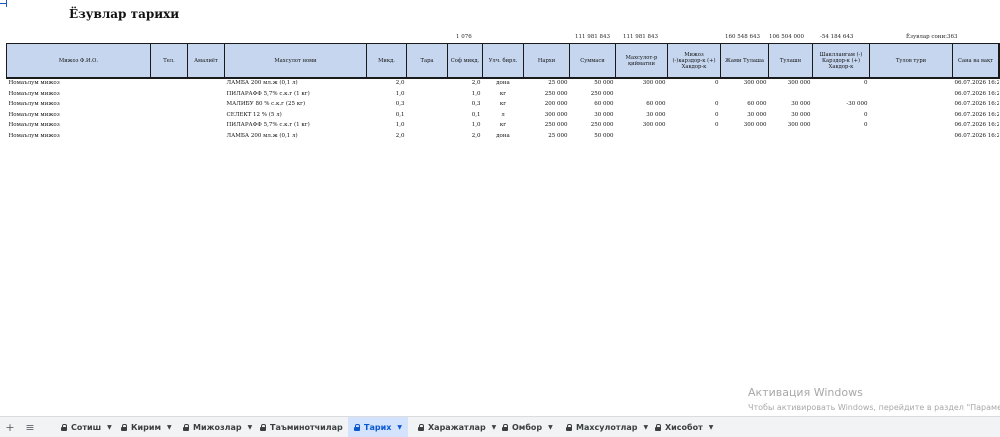 The image size is (1000, 437). Describe the element at coordinates (169, 60) in the screenshot. I see `column-header: Тел.` at that location.